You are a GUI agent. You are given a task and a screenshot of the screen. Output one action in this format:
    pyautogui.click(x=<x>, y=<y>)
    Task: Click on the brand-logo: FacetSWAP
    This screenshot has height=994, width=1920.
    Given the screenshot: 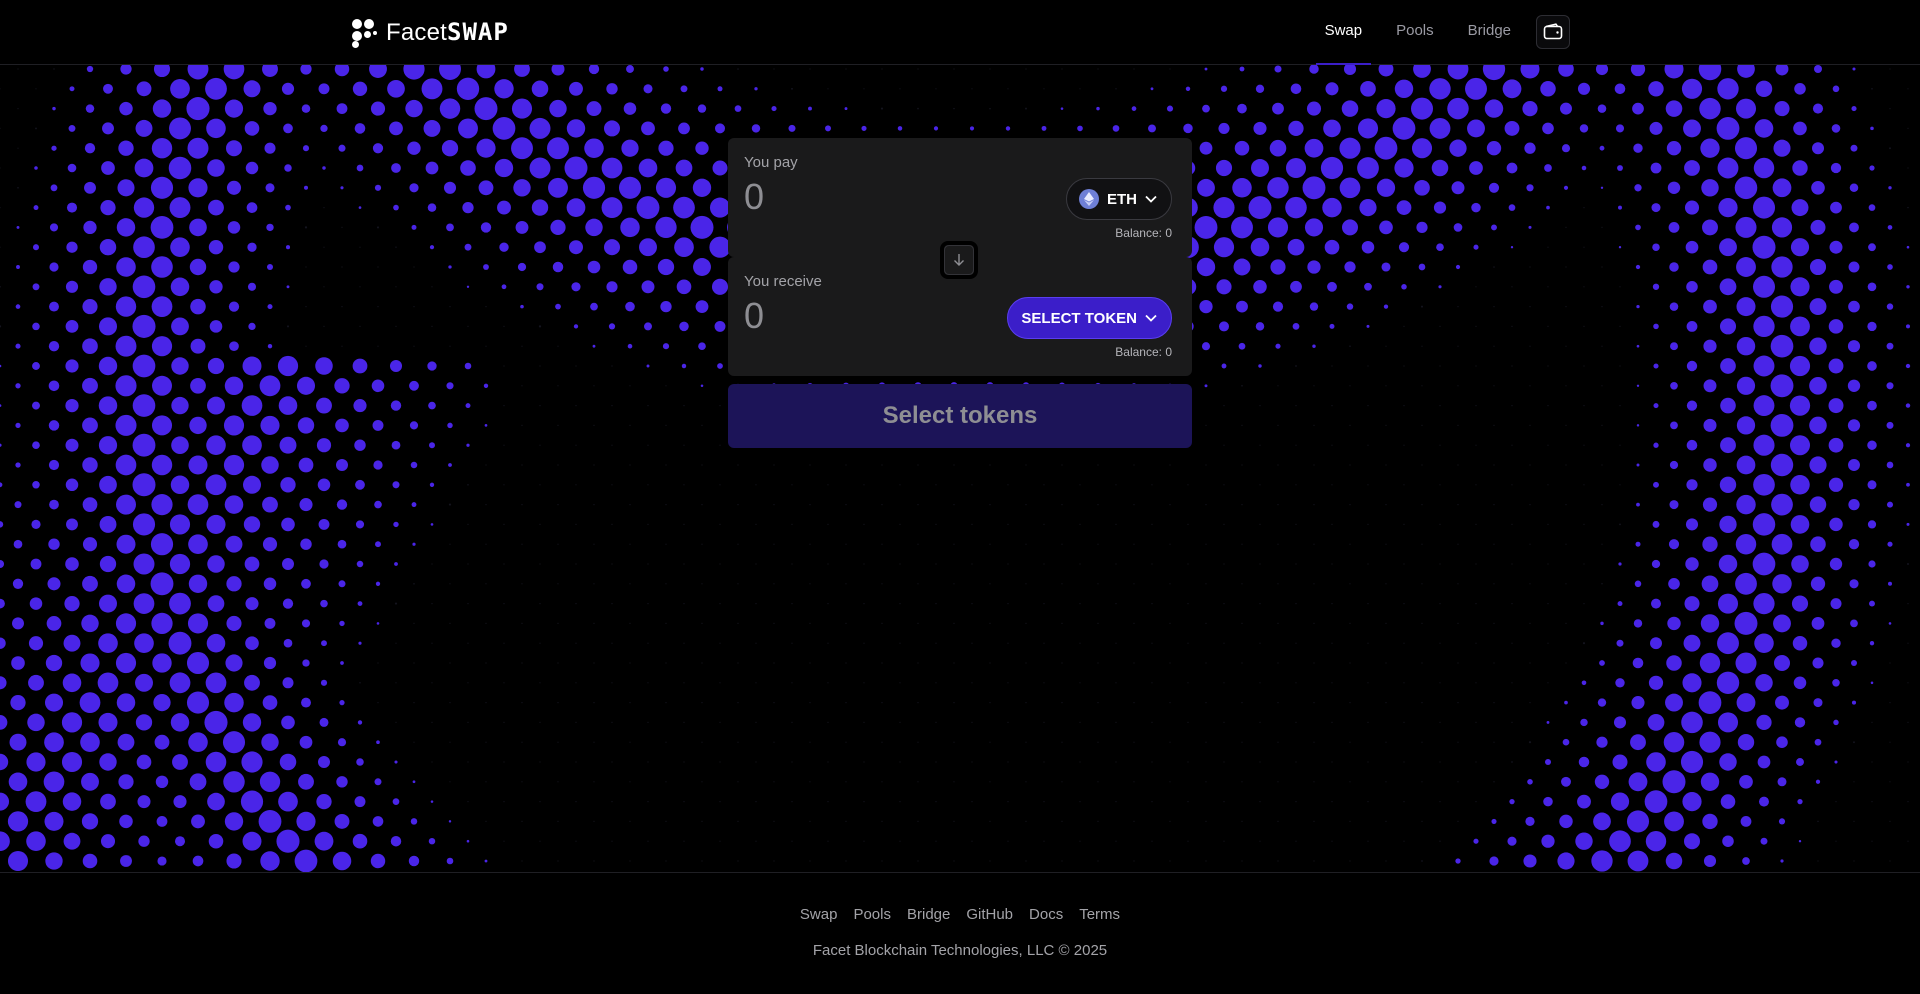 What is the action you would take?
    pyautogui.click(x=430, y=33)
    